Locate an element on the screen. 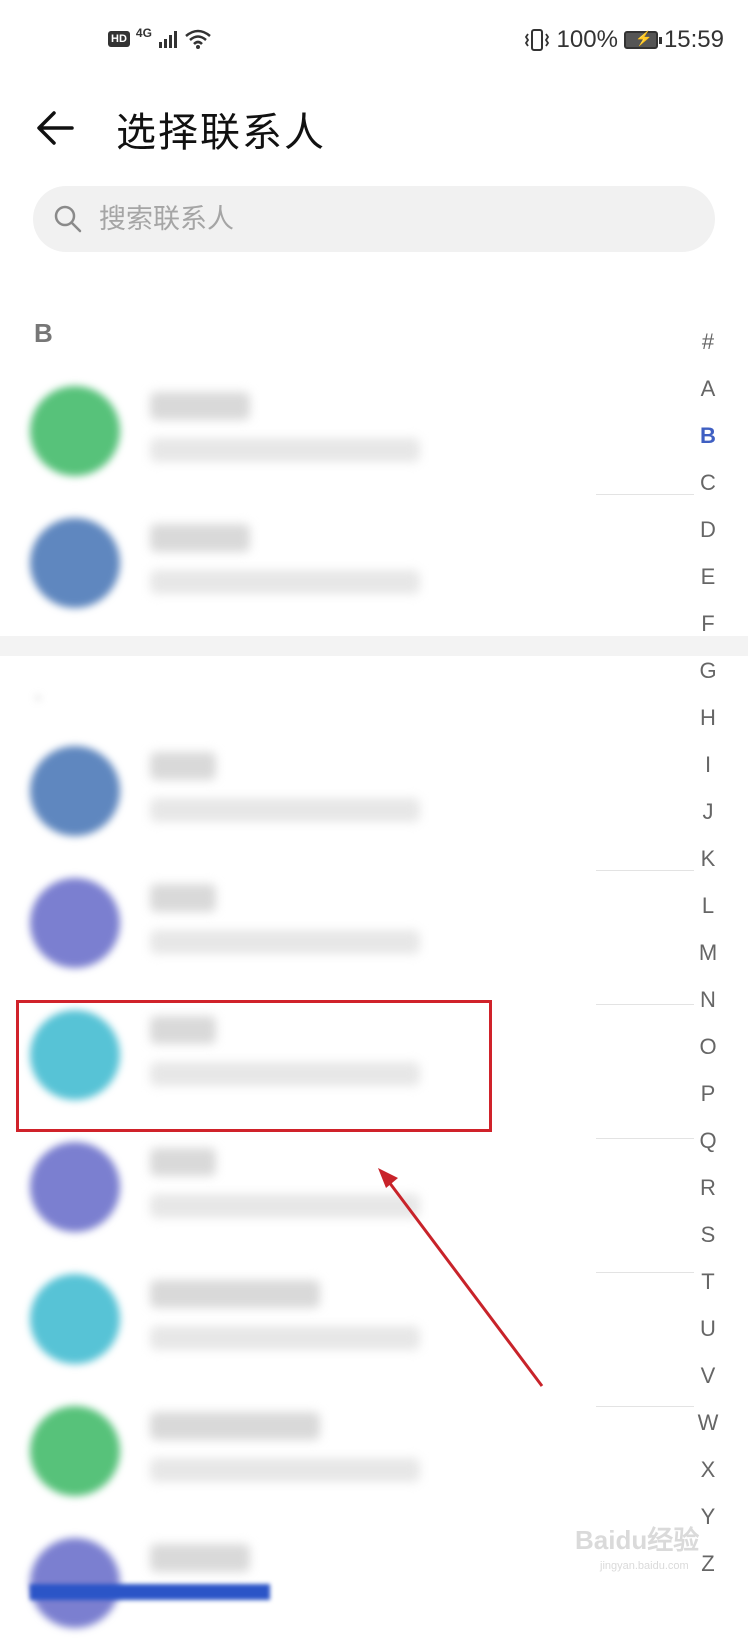 The height and width of the screenshot is (1648, 748). status-left: HD 4G is located at coordinates (160, 38).